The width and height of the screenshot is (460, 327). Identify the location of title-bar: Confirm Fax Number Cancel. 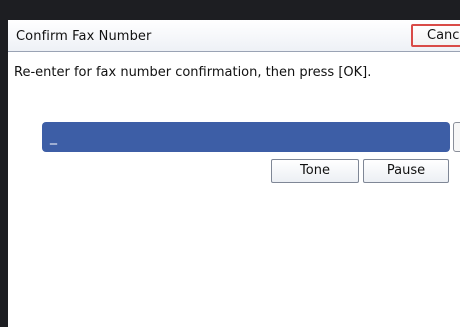
(234, 36).